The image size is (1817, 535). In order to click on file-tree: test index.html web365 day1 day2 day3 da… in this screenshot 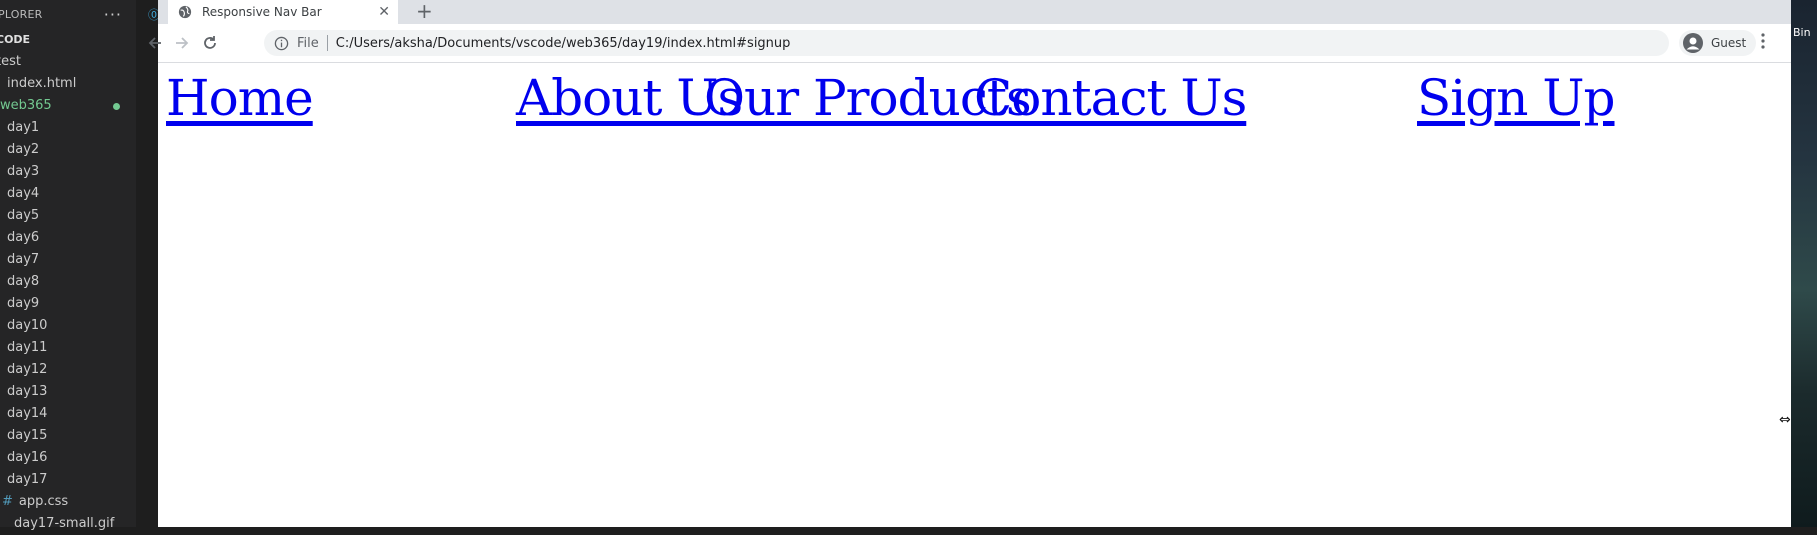, I will do `click(68, 293)`.